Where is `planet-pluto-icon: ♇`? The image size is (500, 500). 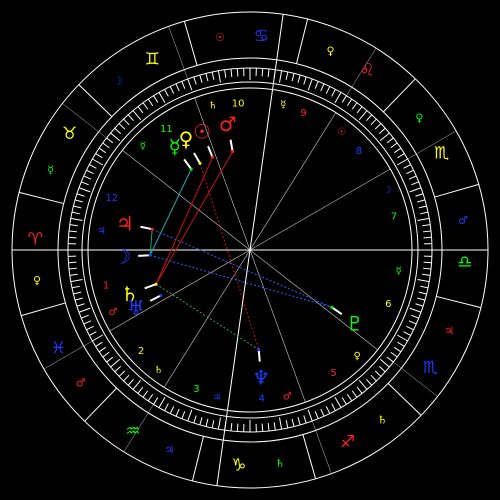
planet-pluto-icon: ♇ is located at coordinates (355, 323).